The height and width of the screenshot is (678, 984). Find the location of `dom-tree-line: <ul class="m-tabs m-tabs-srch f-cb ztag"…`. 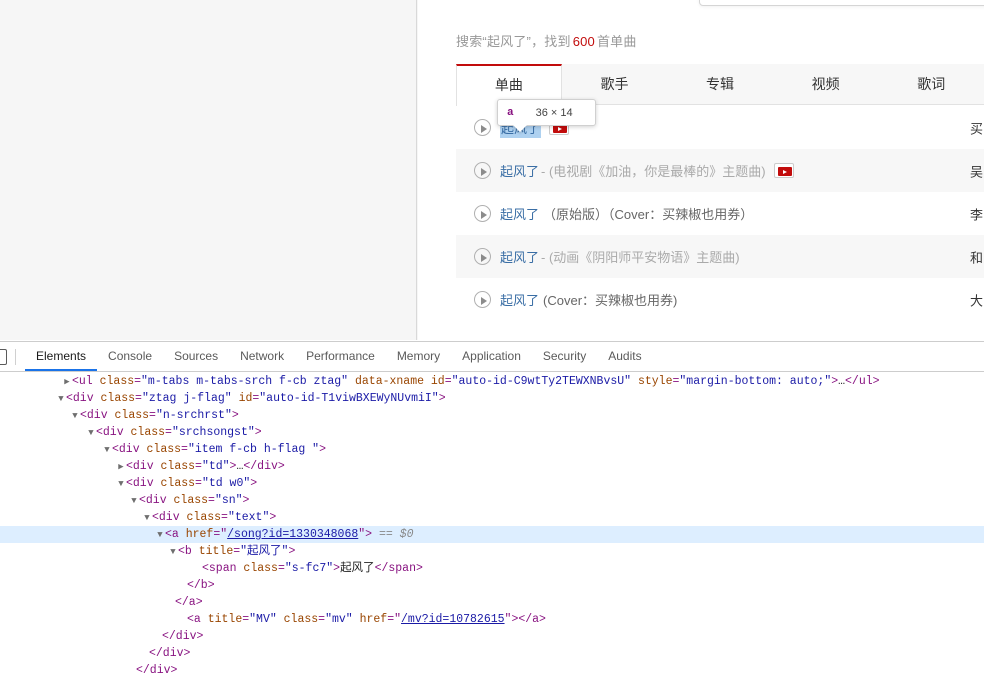

dom-tree-line: <ul class="m-tabs m-tabs-srch f-cb ztag"… is located at coordinates (492, 381).